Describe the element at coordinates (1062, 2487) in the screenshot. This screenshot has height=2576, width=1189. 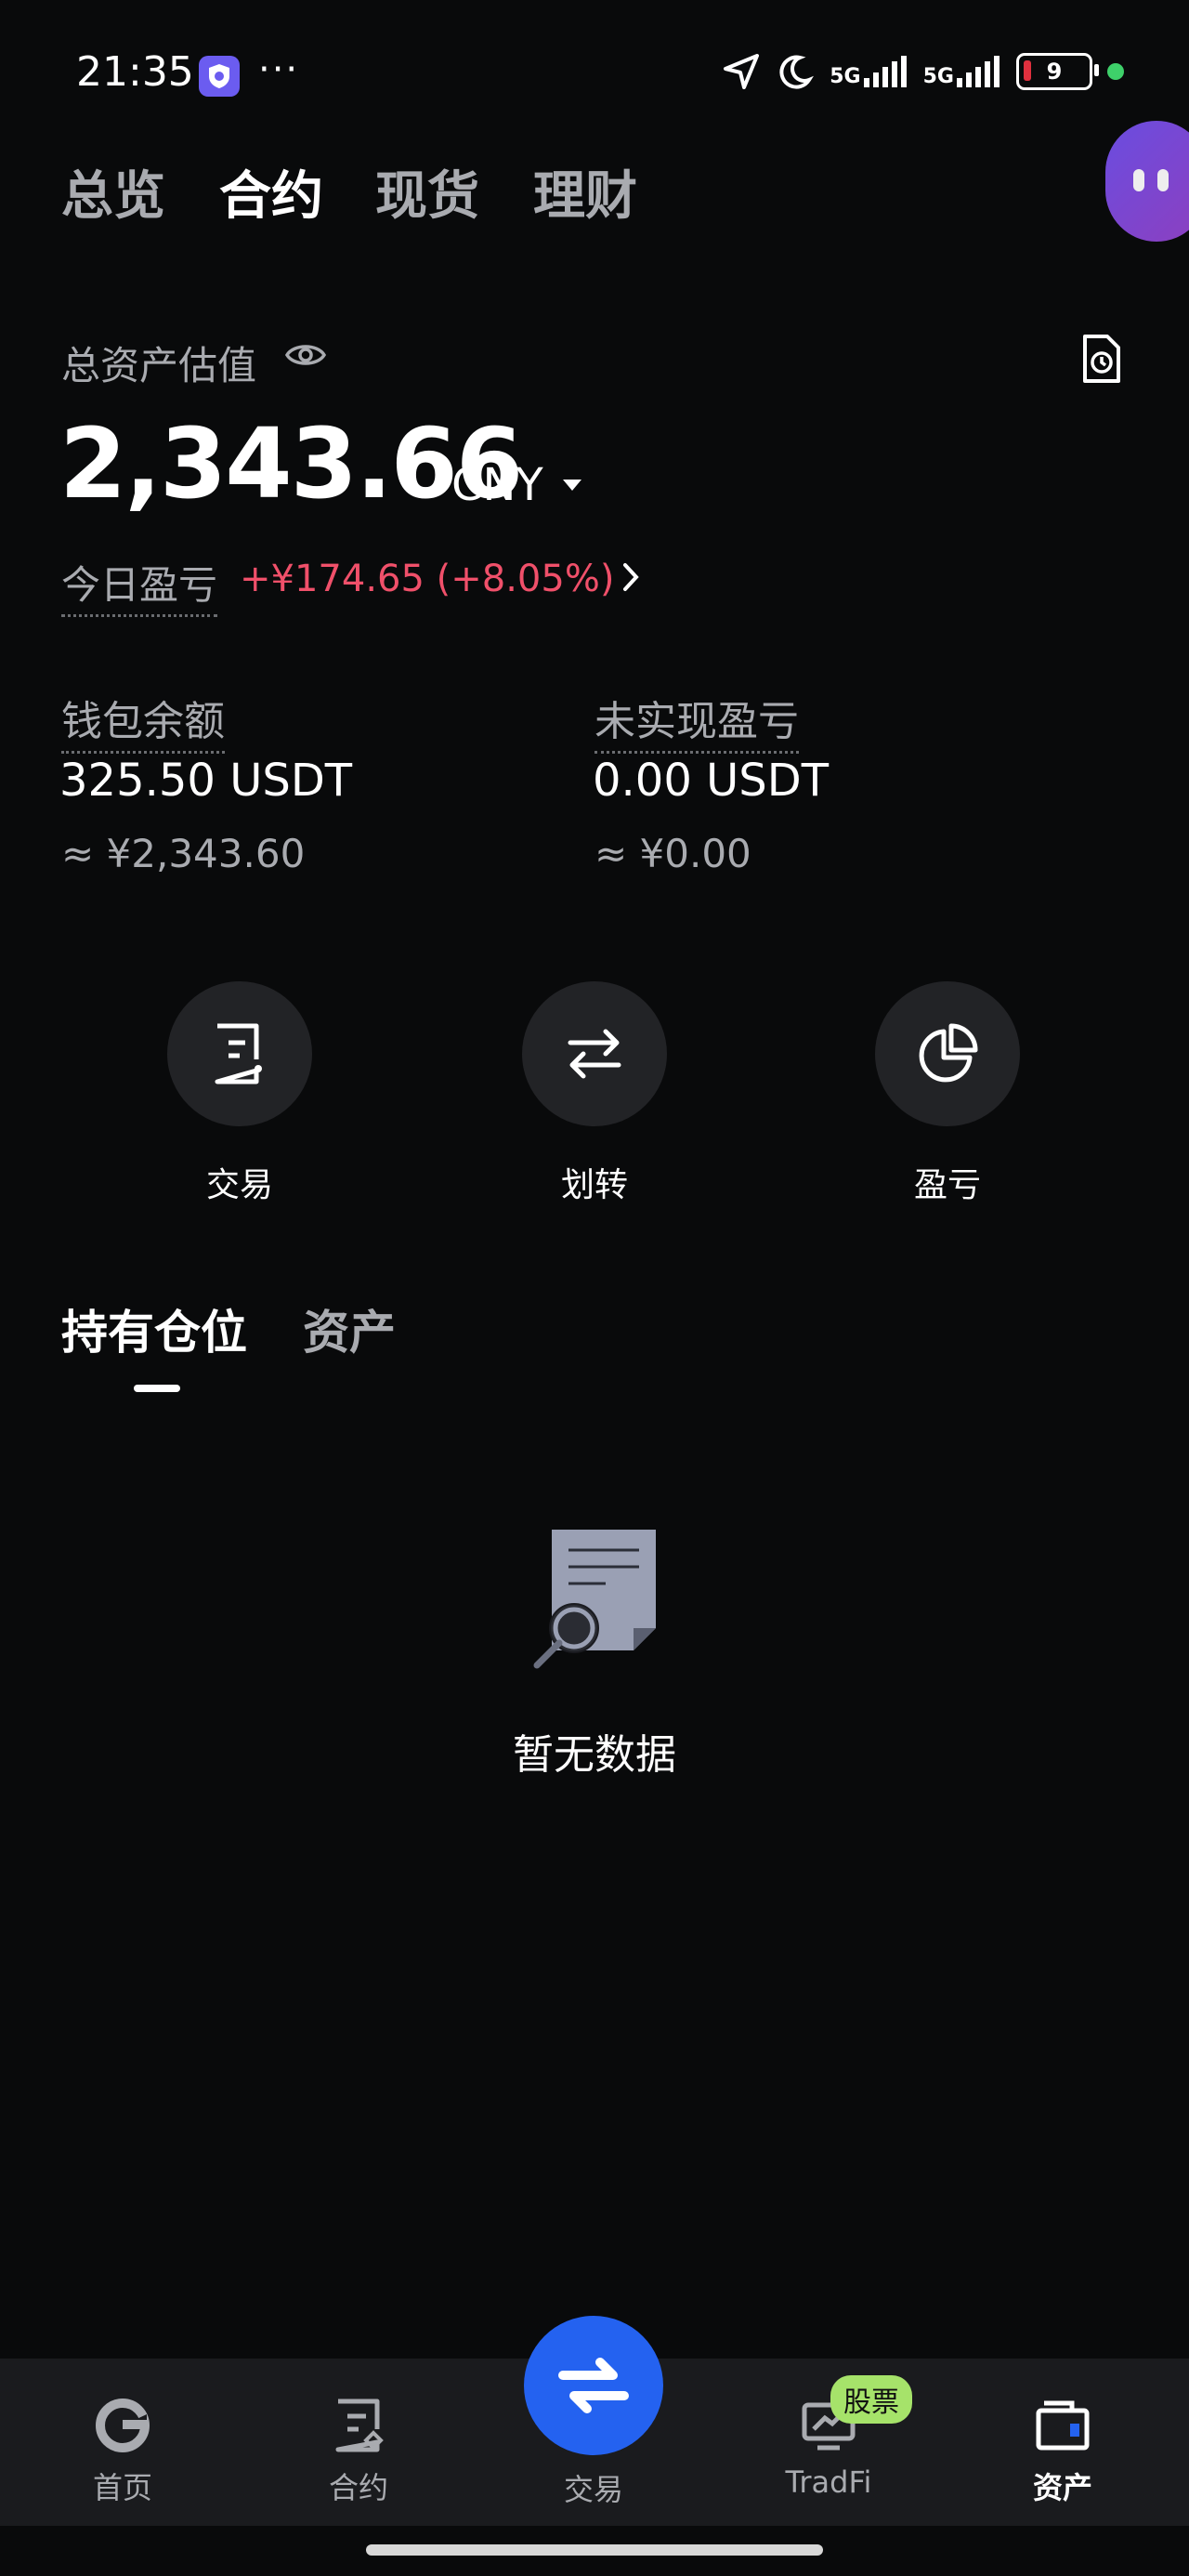
I see `nav-assets-label: 资产` at that location.